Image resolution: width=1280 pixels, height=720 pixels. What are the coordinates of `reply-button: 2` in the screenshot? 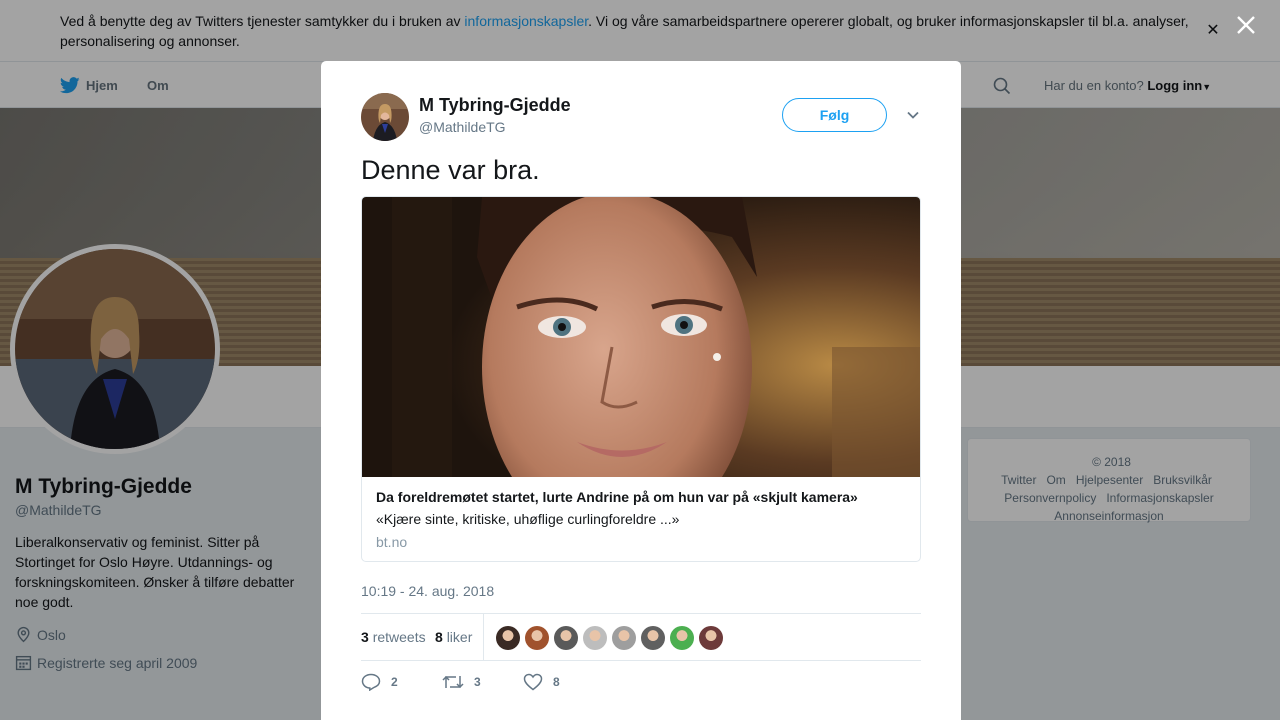 It's located at (379, 682).